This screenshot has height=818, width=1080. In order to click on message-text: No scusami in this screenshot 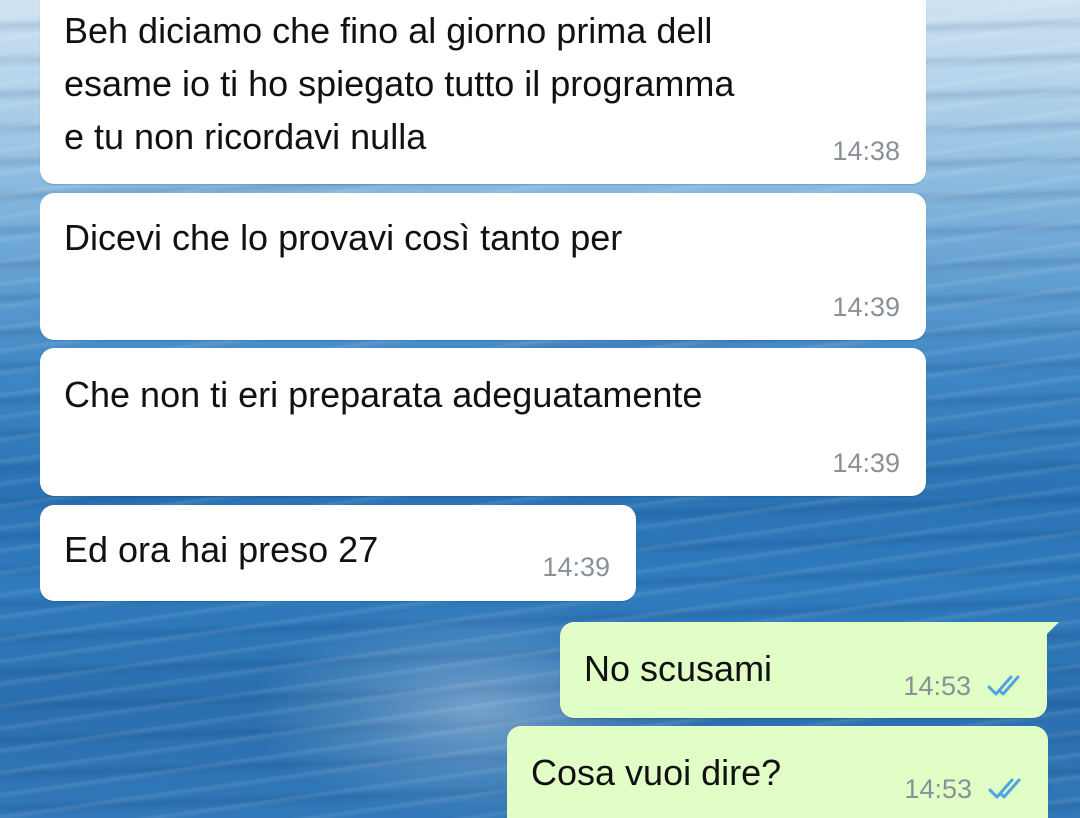, I will do `click(678, 668)`.